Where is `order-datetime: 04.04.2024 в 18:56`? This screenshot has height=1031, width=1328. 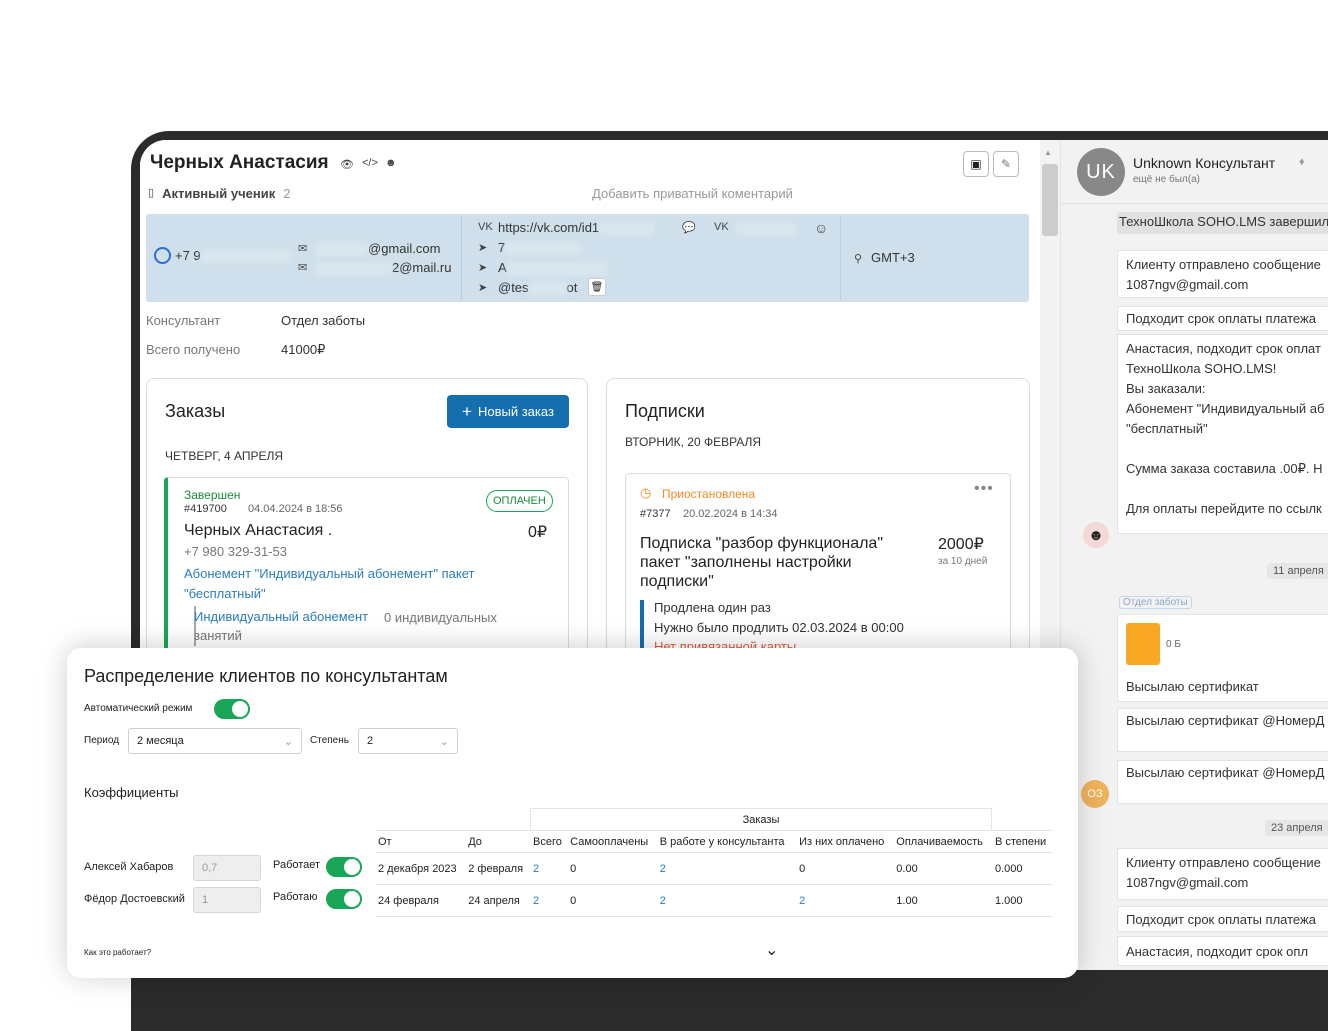 order-datetime: 04.04.2024 в 18:56 is located at coordinates (295, 509).